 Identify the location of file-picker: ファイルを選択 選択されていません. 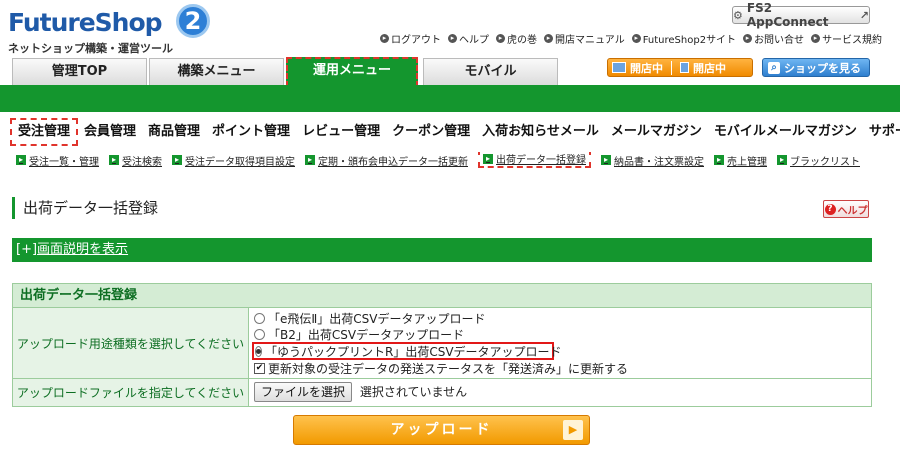
(560, 392).